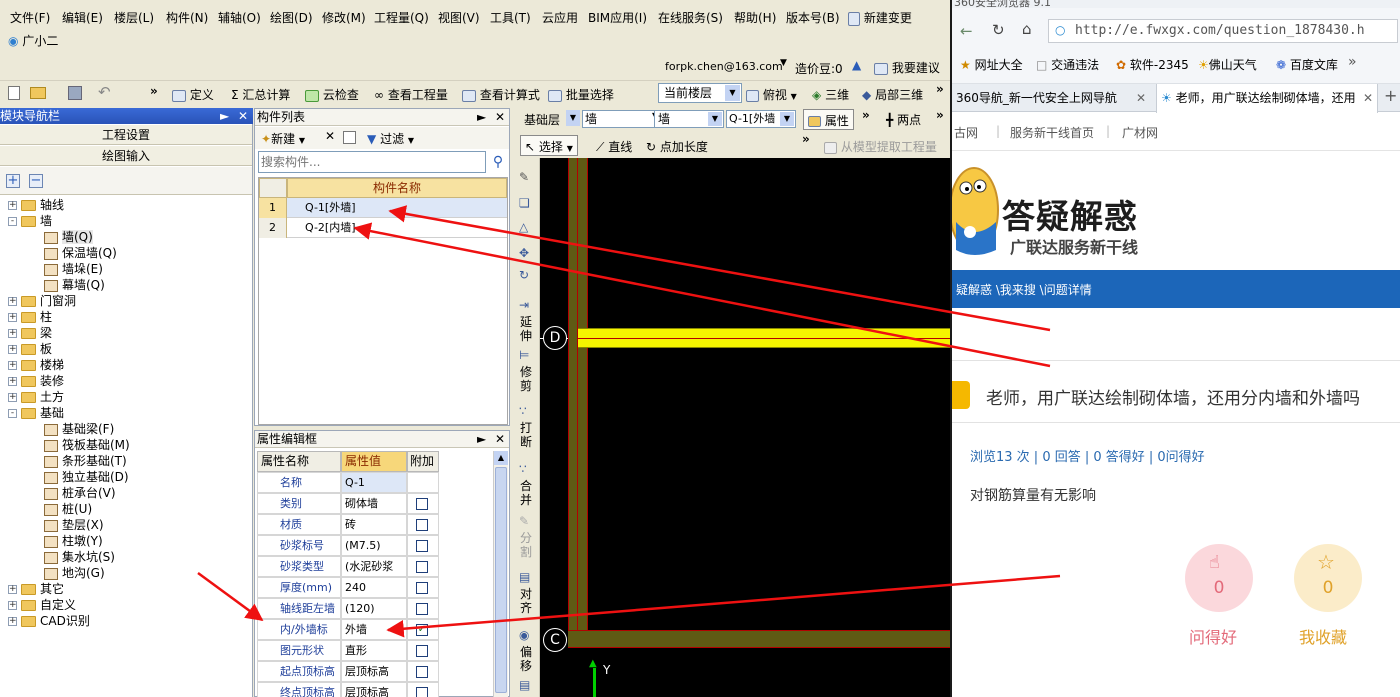 The image size is (1400, 697). I want to click on copy-icon, so click(349, 137).